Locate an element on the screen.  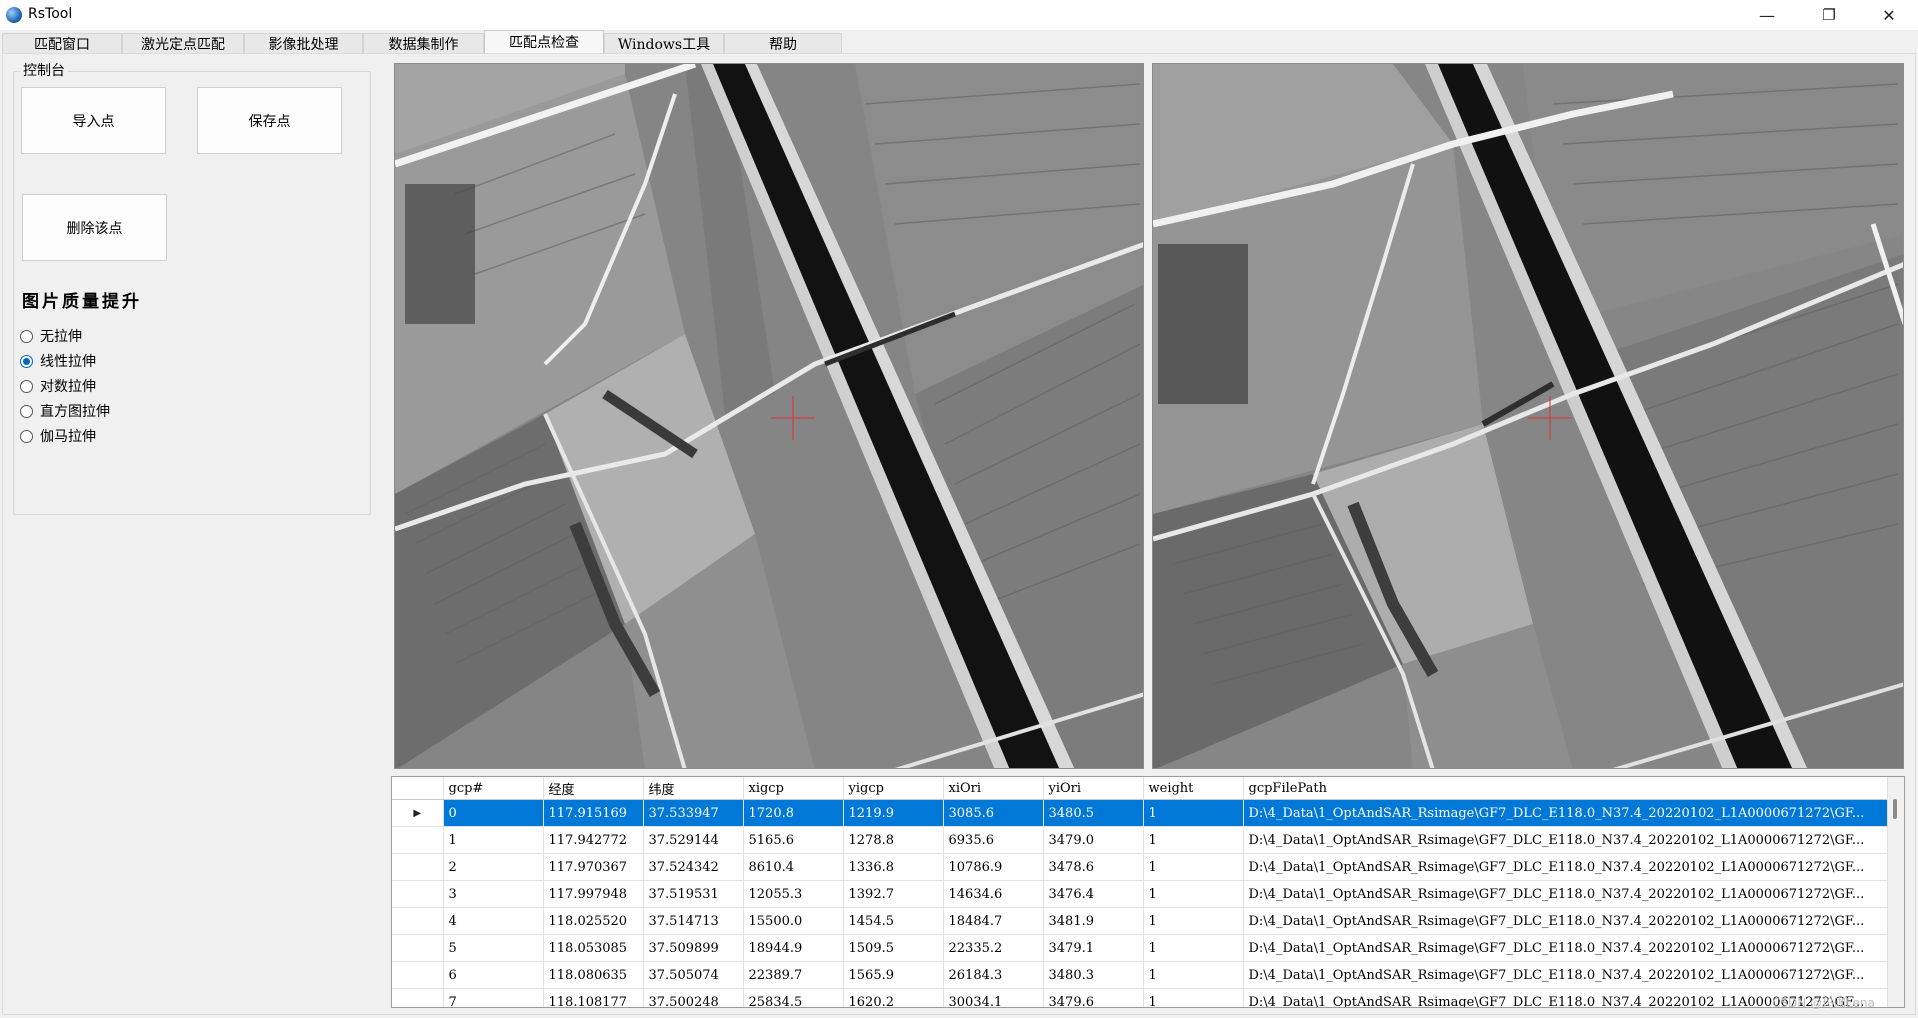
table-cell: 6 is located at coordinates (493, 975).